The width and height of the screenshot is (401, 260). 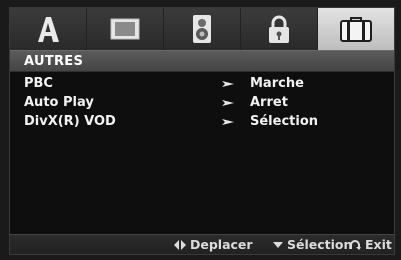 I want to click on setting-label: Auto Play, so click(x=59, y=102).